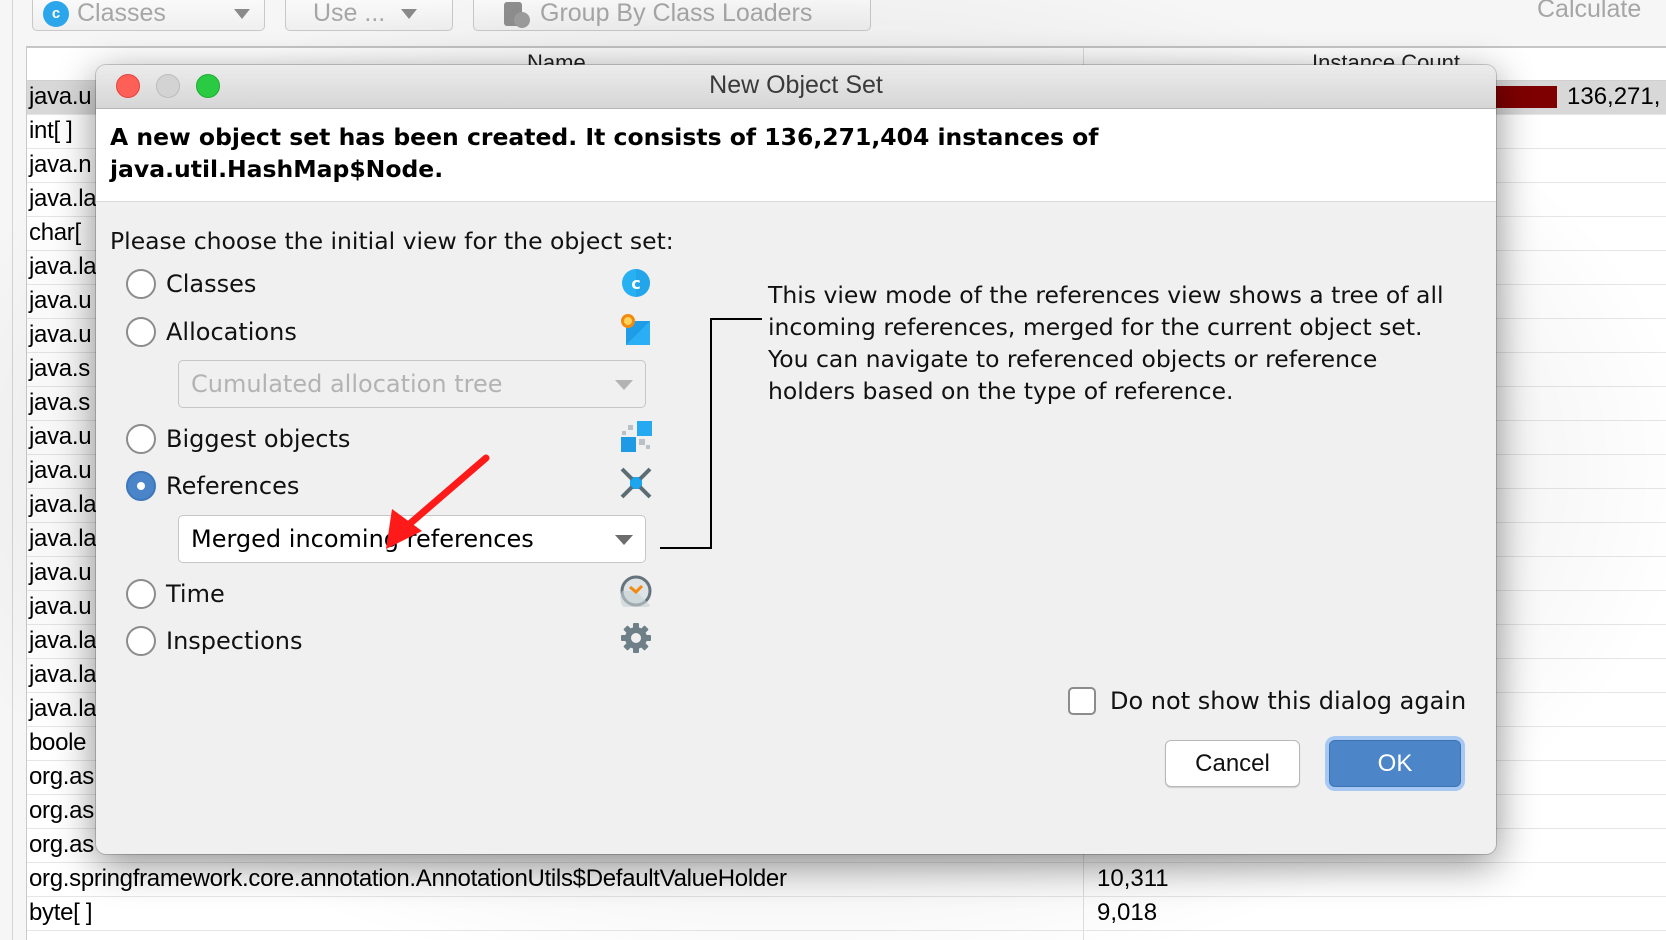 This screenshot has width=1666, height=940. I want to click on references-view-select: Merged incoming references, so click(412, 539).